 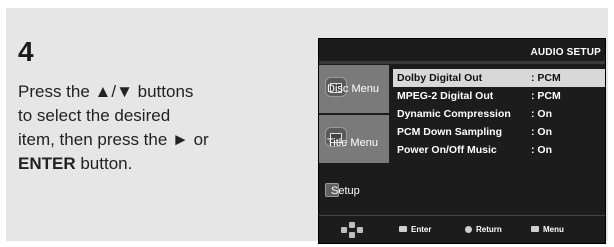 What do you see at coordinates (553, 229) in the screenshot?
I see `footer-menu-label: Menu` at bounding box center [553, 229].